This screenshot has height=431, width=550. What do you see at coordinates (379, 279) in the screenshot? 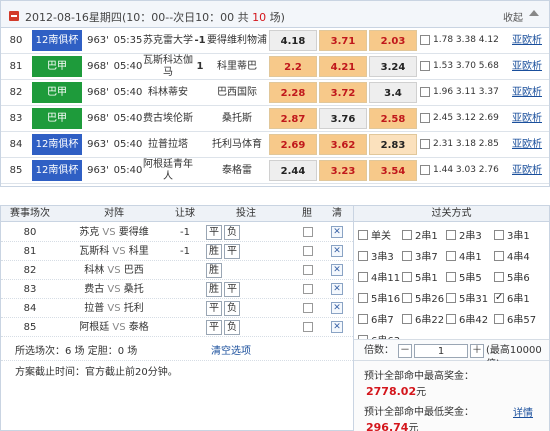
I see `pass-option: 4串11` at bounding box center [379, 279].